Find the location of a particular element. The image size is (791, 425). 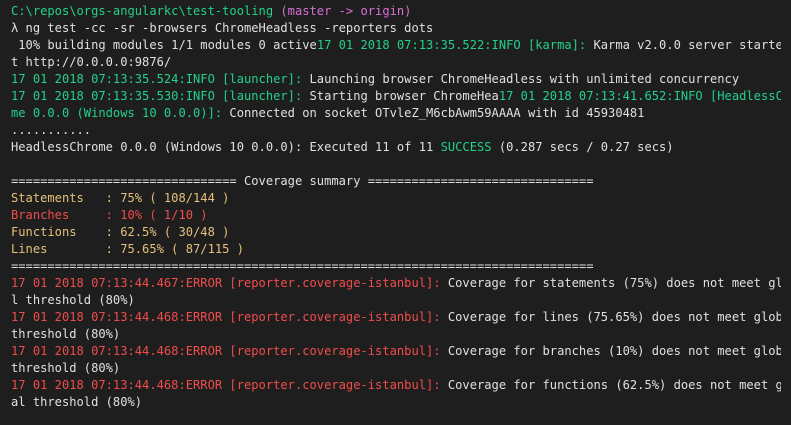

terminal-text-segment: (0.287 secs / 0.27 secs) is located at coordinates (582, 147).